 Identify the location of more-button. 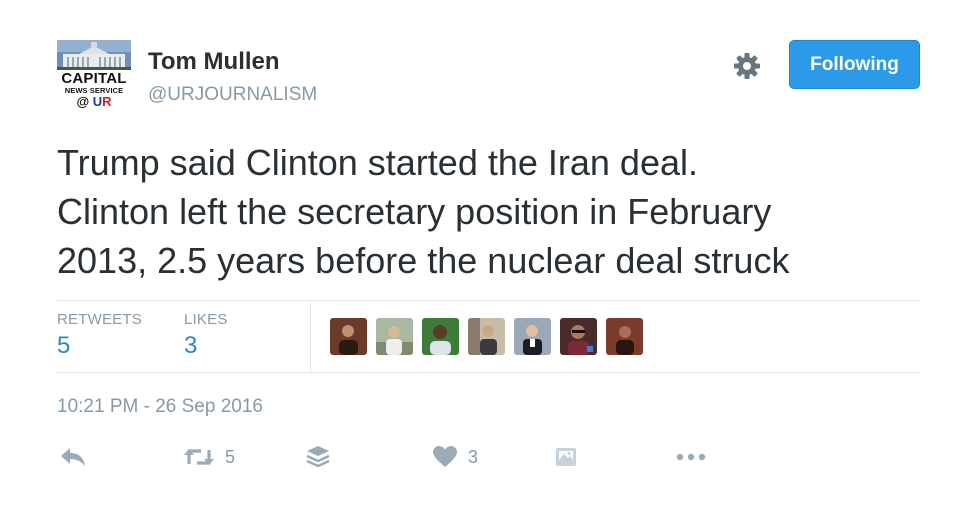
(691, 457).